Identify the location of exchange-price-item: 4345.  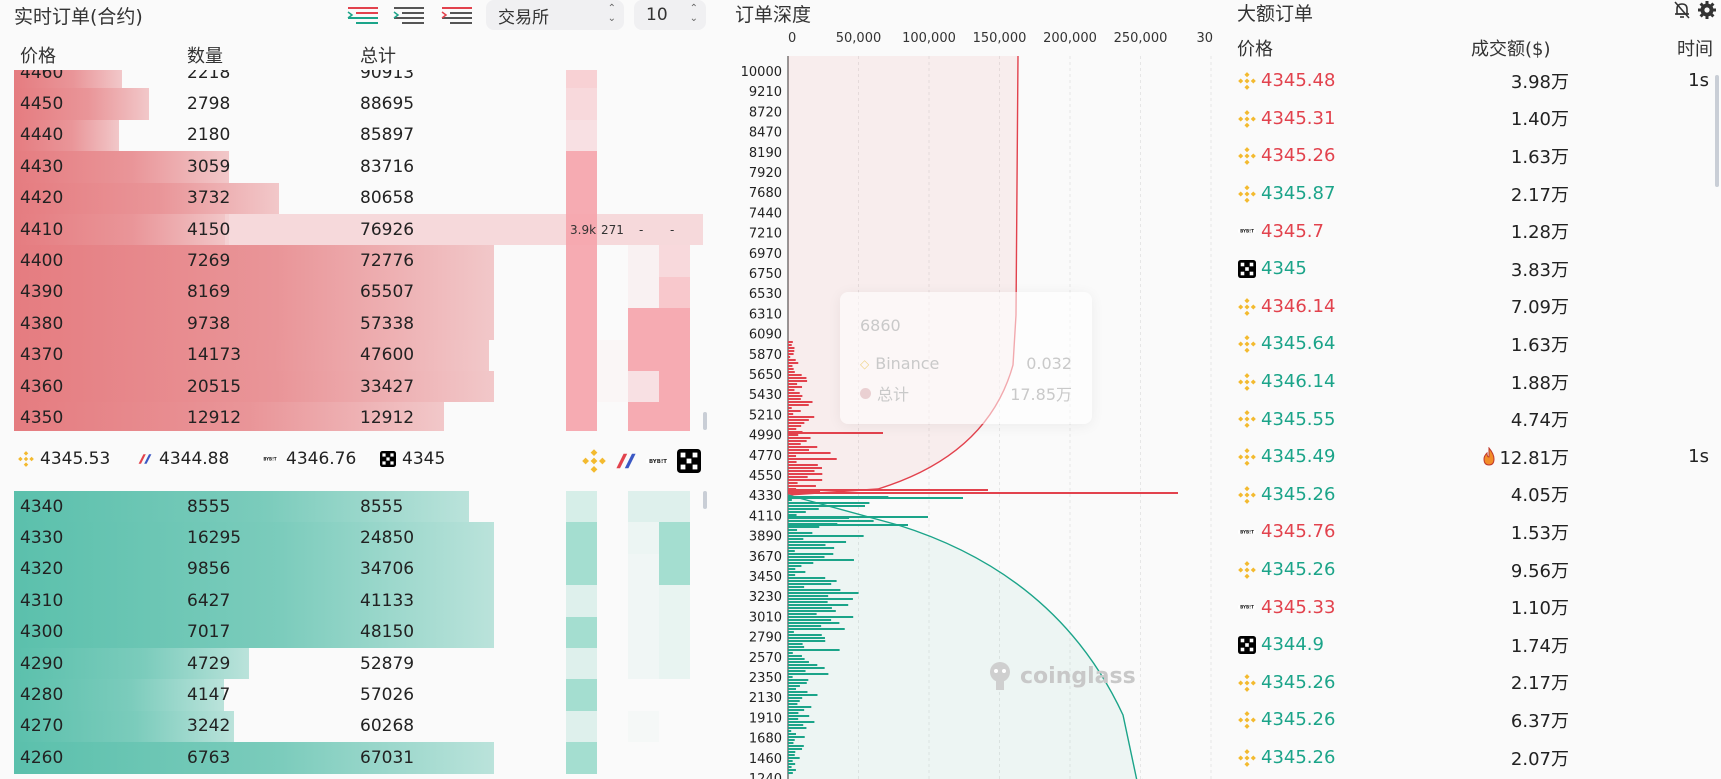
(412, 459).